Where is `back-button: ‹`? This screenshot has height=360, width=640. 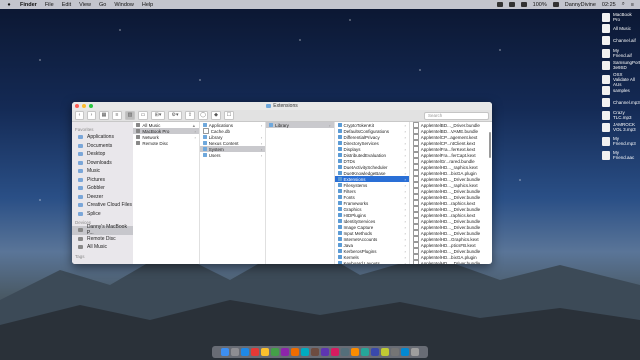 back-button: ‹ is located at coordinates (79, 115).